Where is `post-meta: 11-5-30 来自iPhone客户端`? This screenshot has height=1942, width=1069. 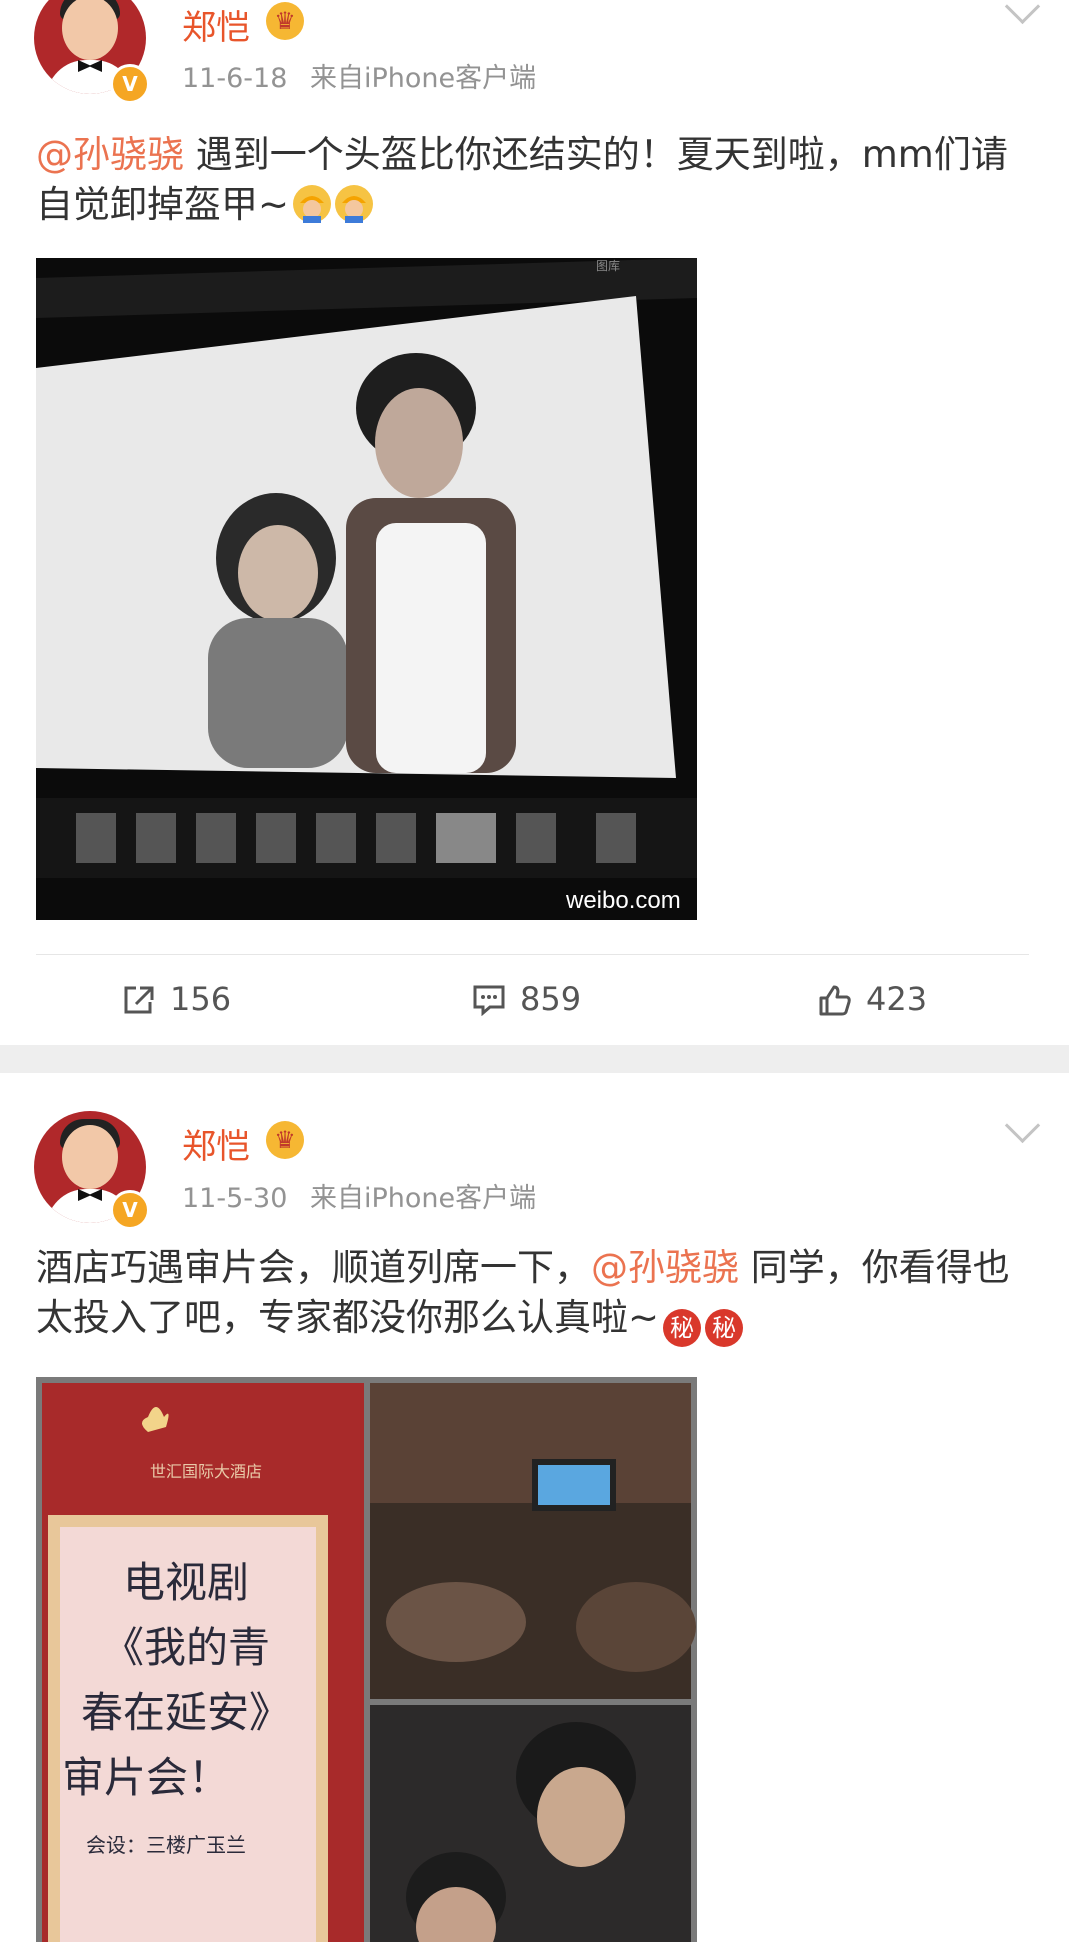 post-meta: 11-5-30 来自iPhone客户端 is located at coordinates (359, 1195).